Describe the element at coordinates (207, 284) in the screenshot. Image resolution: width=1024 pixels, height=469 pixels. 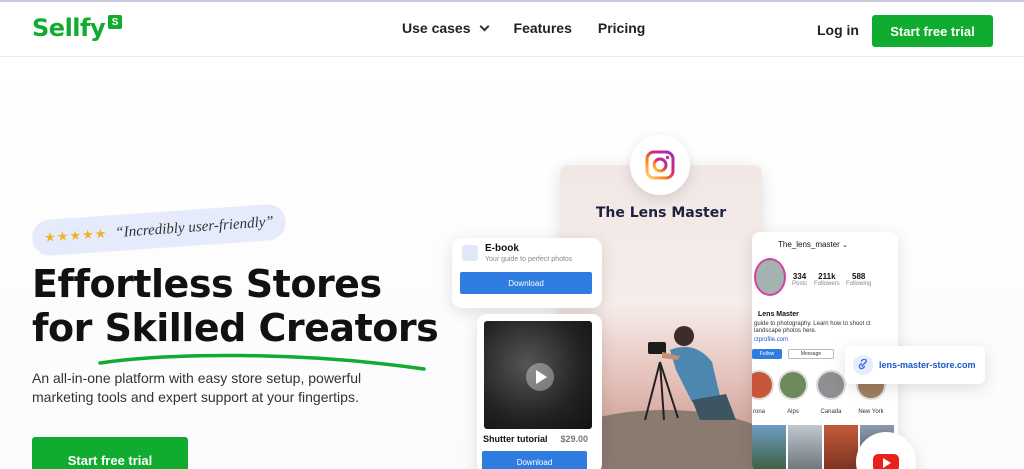
I see `headline-line-1: Effortless Stores` at that location.